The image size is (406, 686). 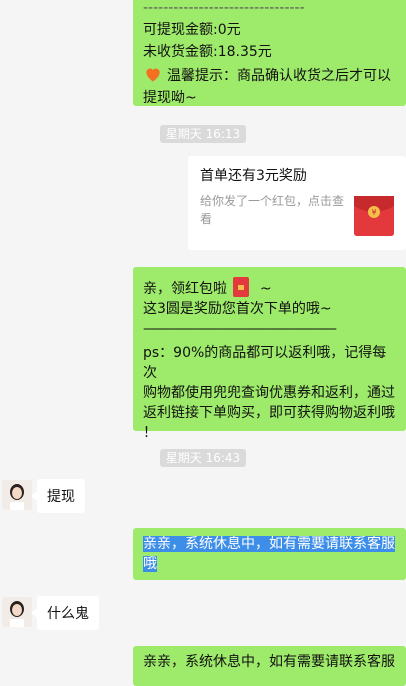 What do you see at coordinates (253, 176) in the screenshot?
I see `card-title: 首单还有3元奖励` at bounding box center [253, 176].